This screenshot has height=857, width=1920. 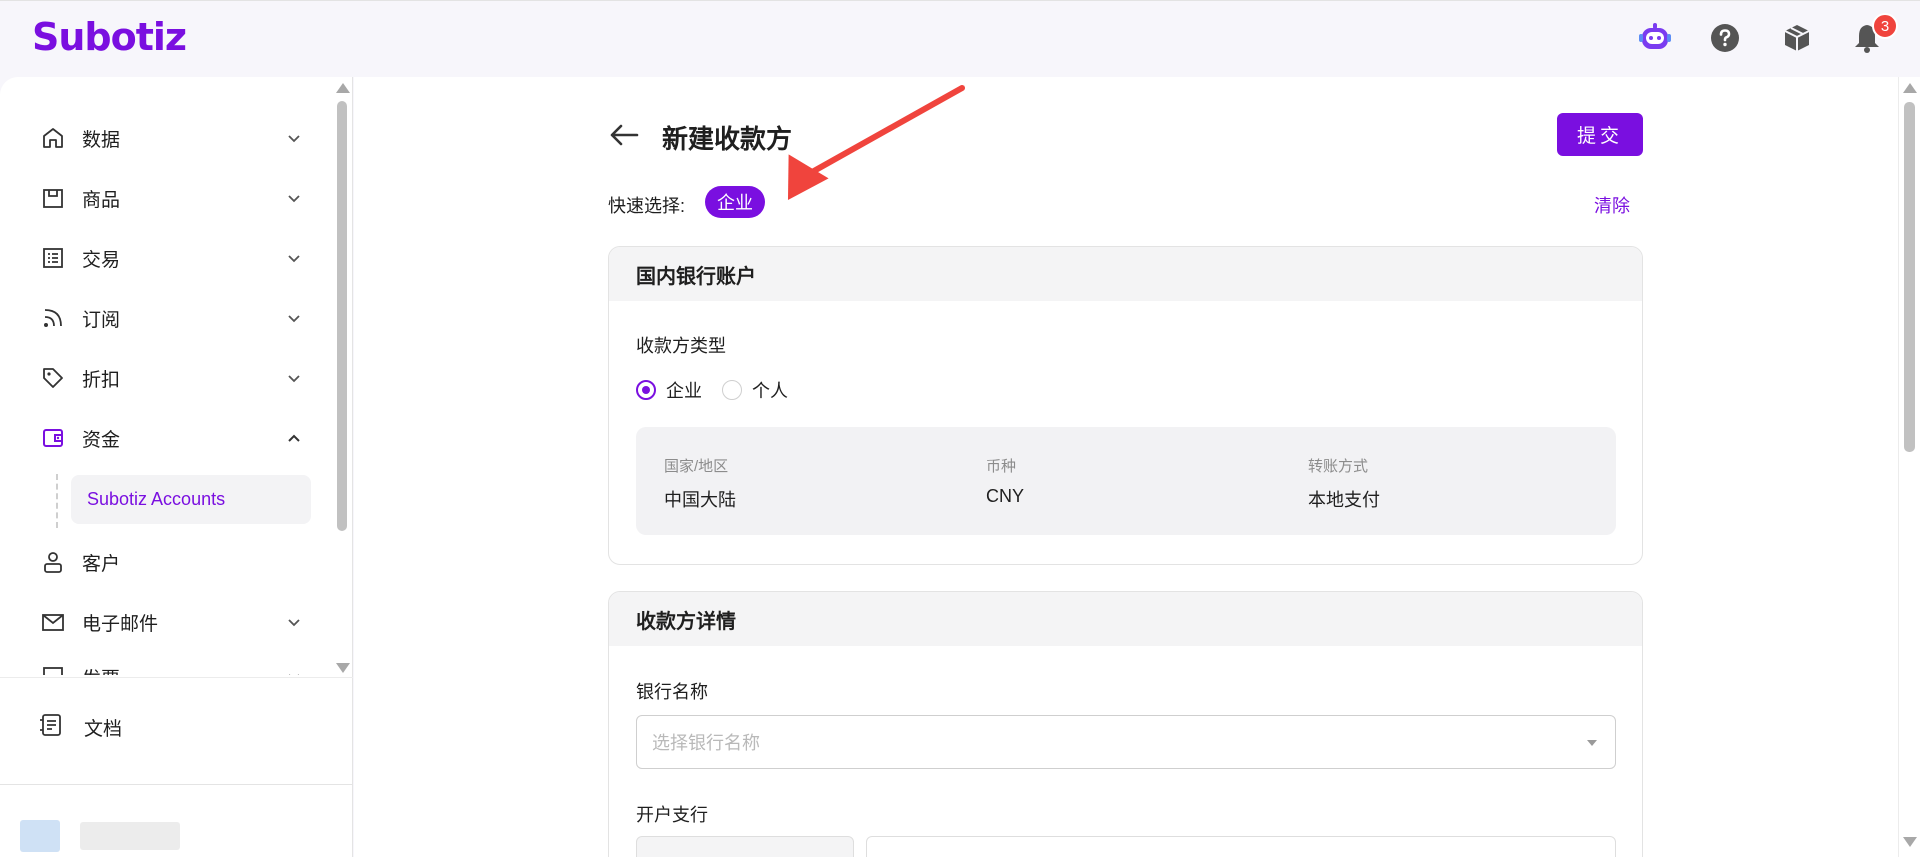 I want to click on sidebar-subitem-subotiz-accounts: Subotiz Accounts, so click(x=191, y=499).